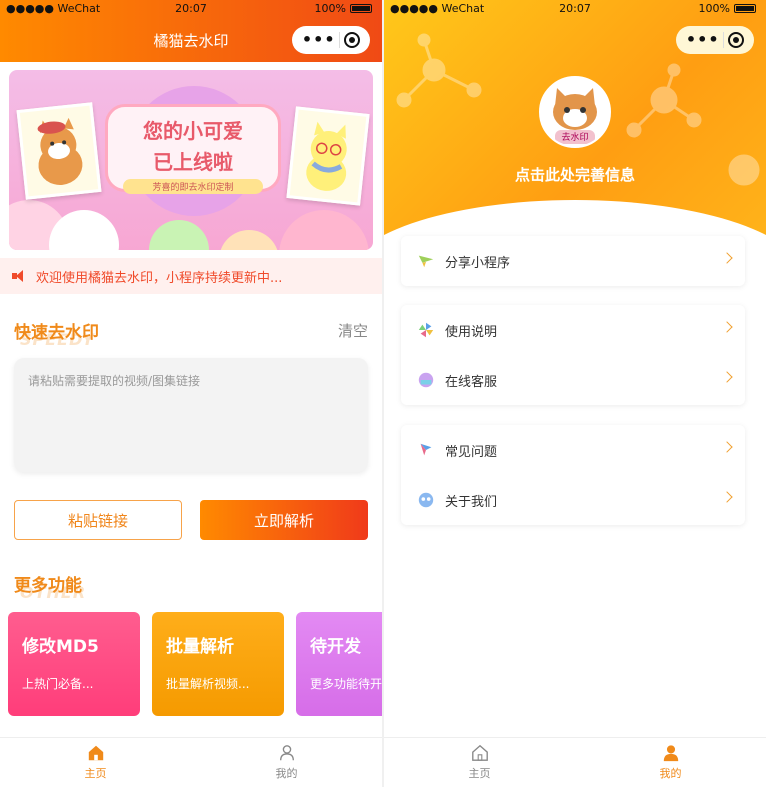 This screenshot has height=787, width=766. What do you see at coordinates (346, 684) in the screenshot?
I see `card-subtitle: 更多功能待开发` at bounding box center [346, 684].